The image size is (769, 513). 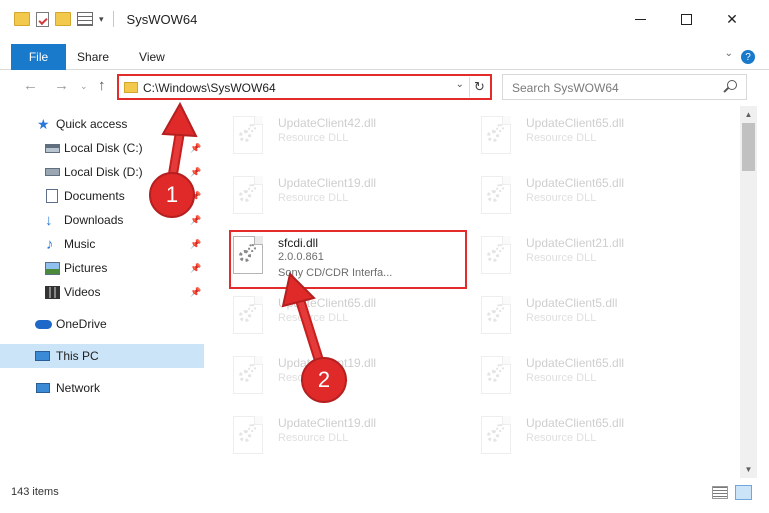 I want to click on address-dropdown-icon: ⌄, so click(x=460, y=84).